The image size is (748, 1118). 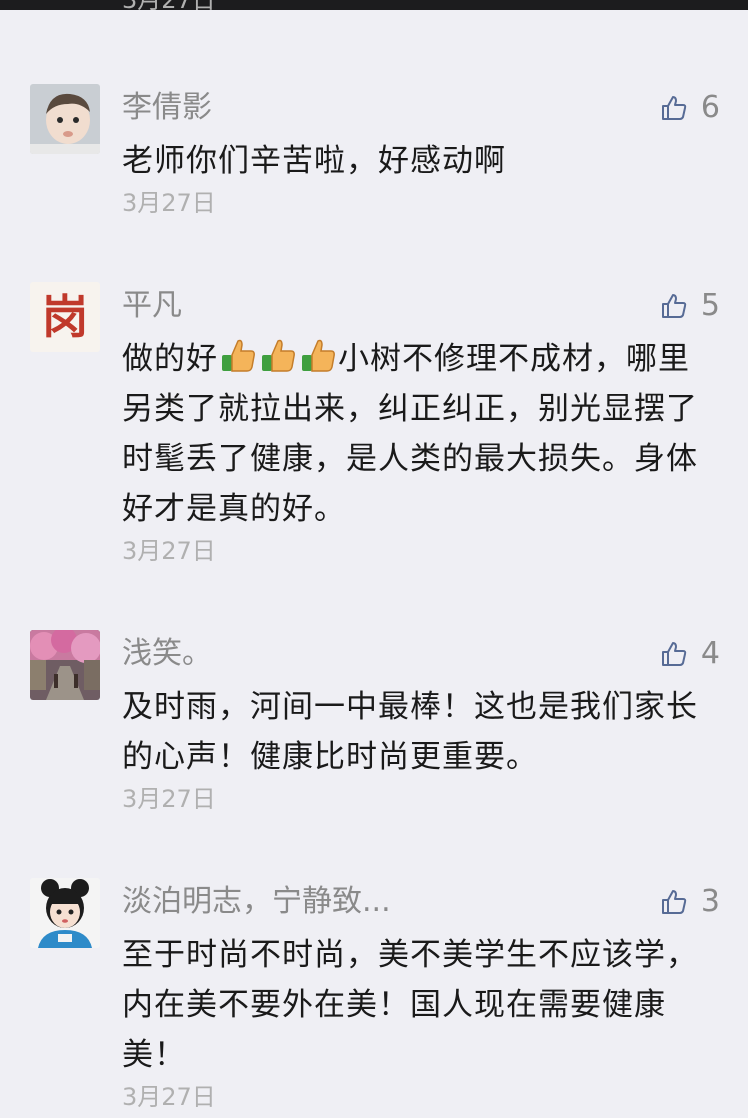 What do you see at coordinates (690, 306) in the screenshot?
I see `like-button: 5` at bounding box center [690, 306].